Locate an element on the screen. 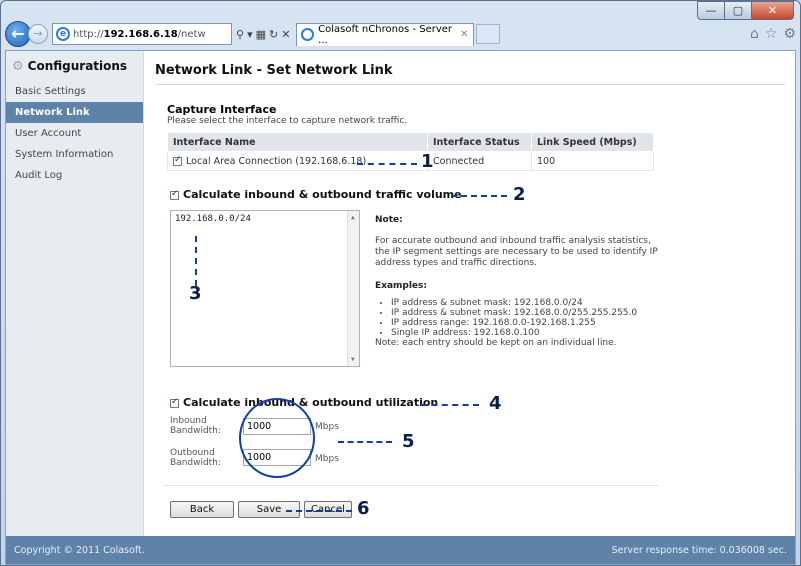 Image resolution: width=801 pixels, height=566 pixels. inbound-bandwidth-label: Inbound Bandwidth: is located at coordinates (195, 426).